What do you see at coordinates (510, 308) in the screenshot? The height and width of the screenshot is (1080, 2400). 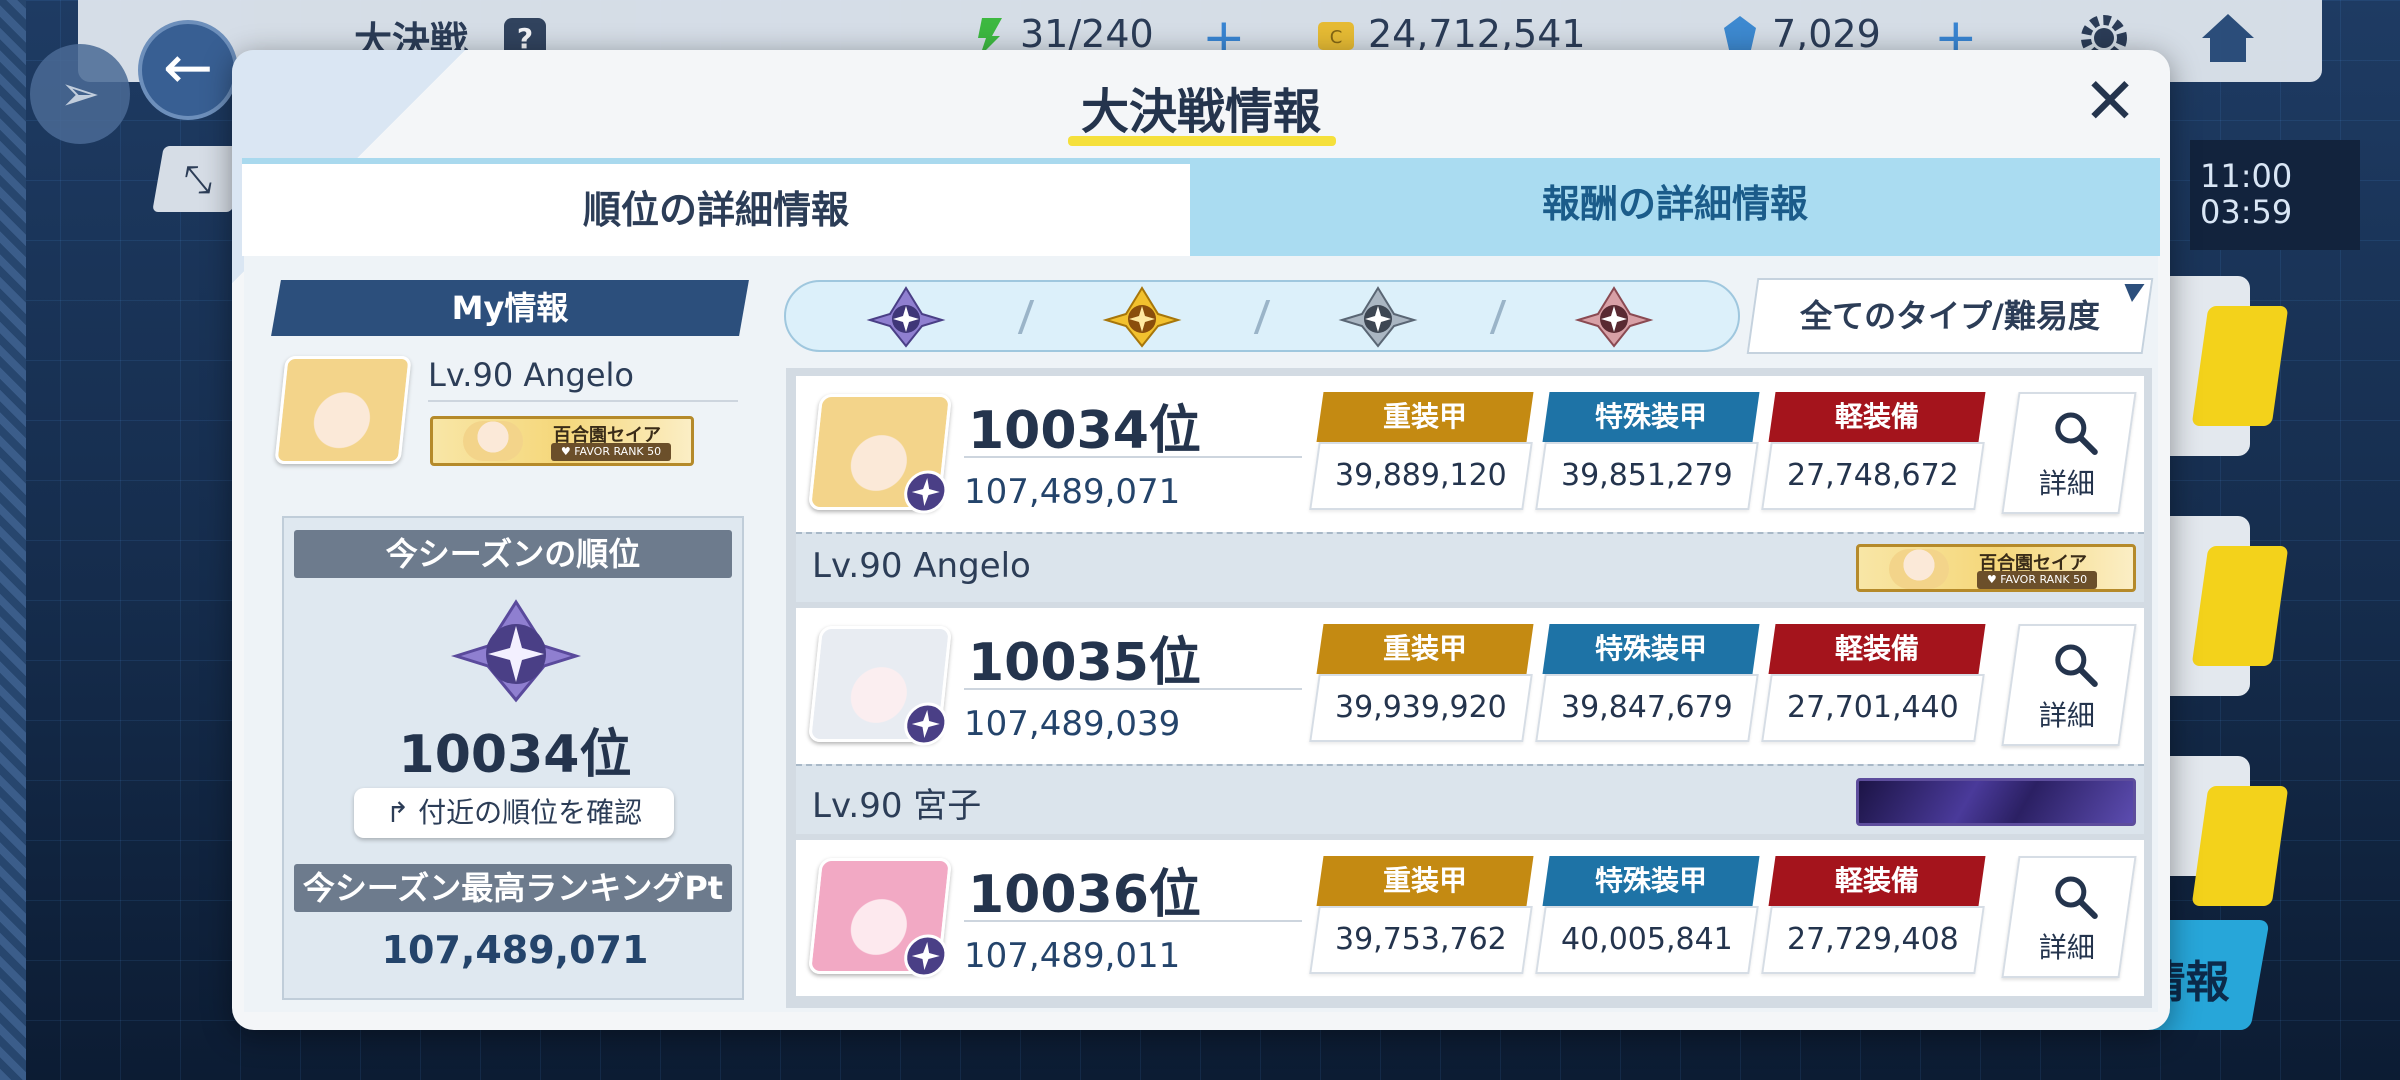 I see `my-info-header: My情報` at bounding box center [510, 308].